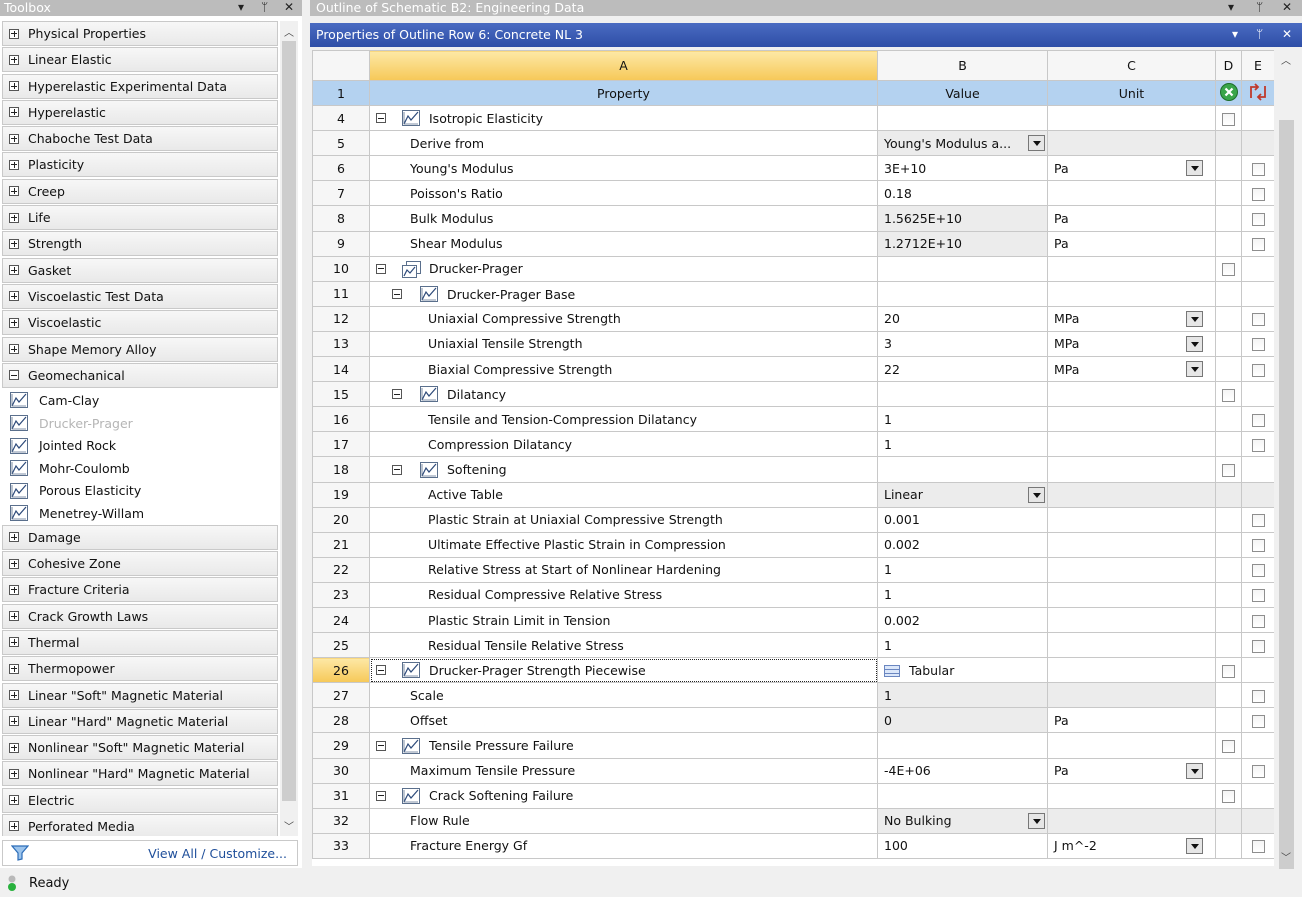 The image size is (1302, 897). Describe the element at coordinates (962, 820) in the screenshot. I see `value-cell: No Bulking` at that location.